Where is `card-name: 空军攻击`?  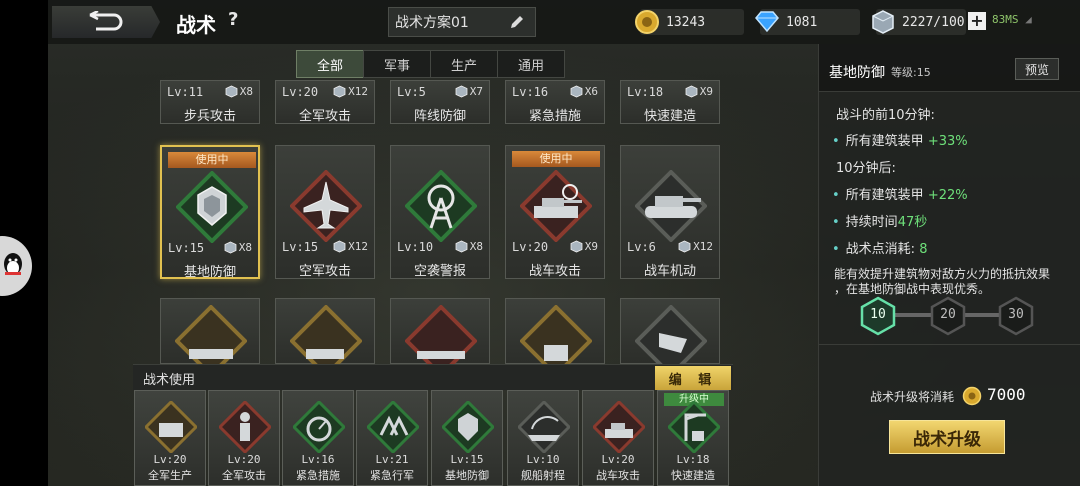
card-name: 空军攻击 is located at coordinates (324, 271).